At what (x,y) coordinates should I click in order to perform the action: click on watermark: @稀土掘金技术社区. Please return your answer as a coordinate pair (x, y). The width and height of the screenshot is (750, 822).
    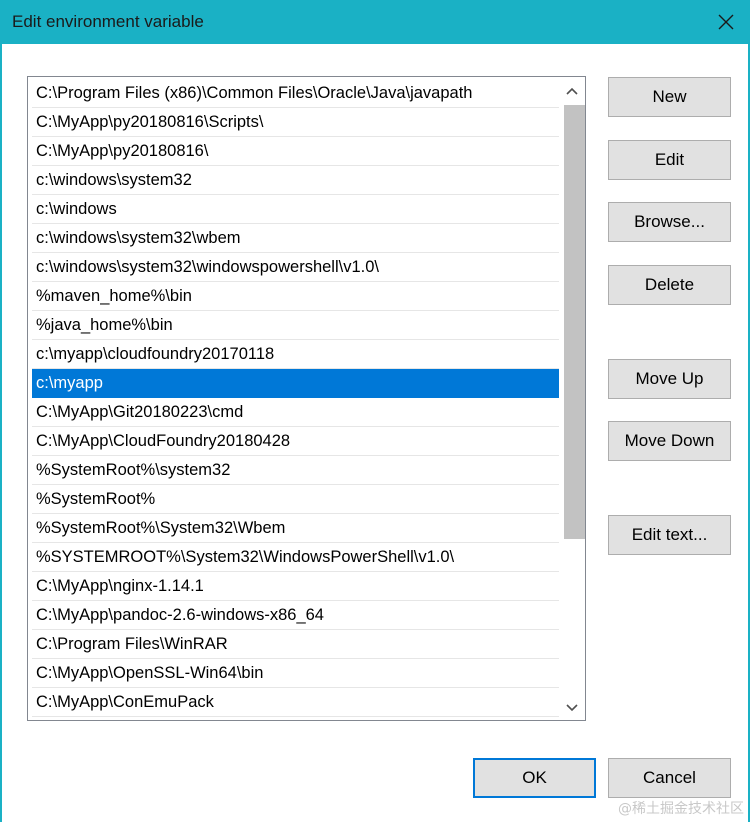
    Looking at the image, I should click on (681, 809).